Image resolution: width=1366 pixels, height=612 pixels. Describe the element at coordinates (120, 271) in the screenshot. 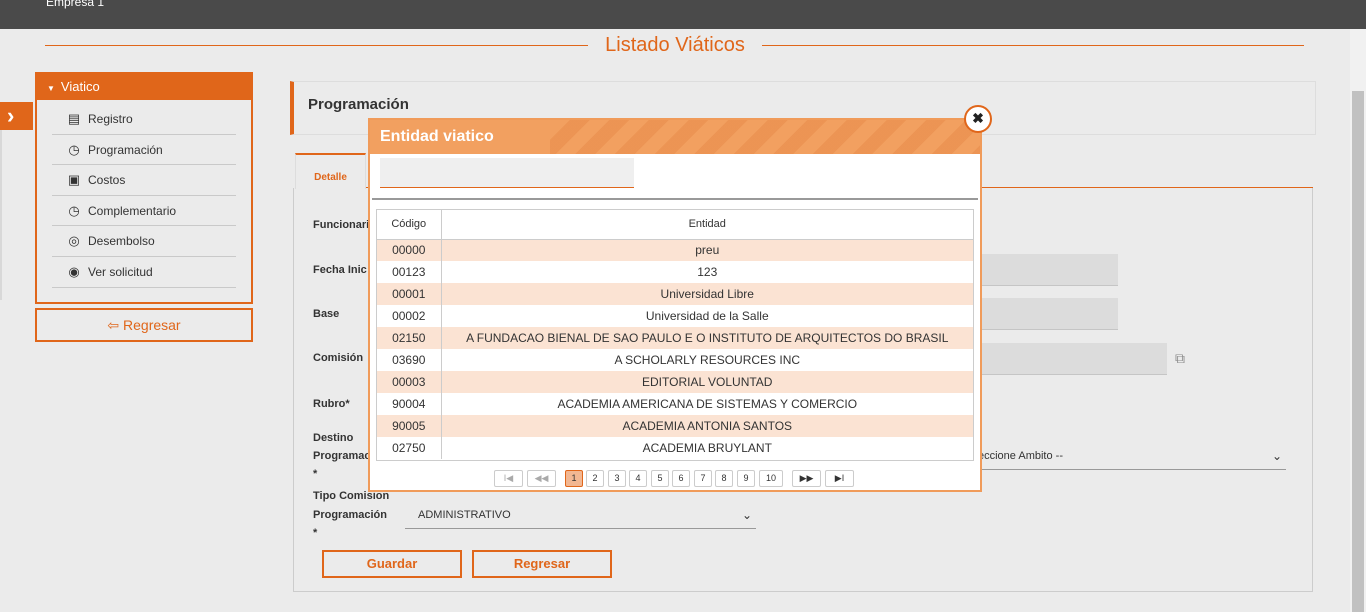

I see `sidebar-item-label: Ver solicitud` at that location.